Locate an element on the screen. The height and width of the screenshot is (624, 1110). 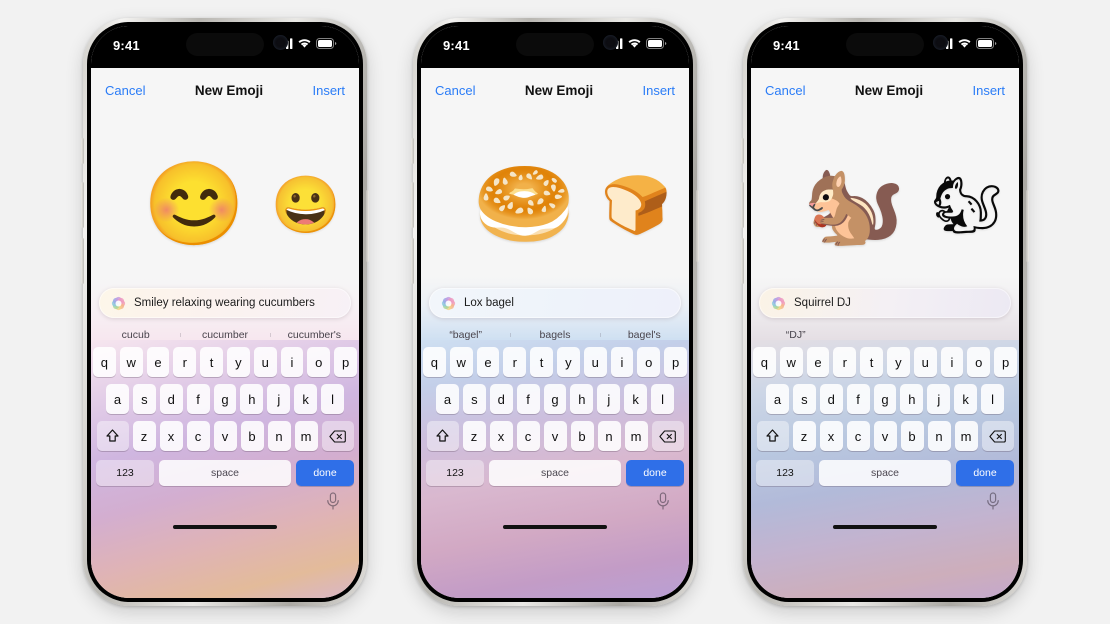
key-z: z is located at coordinates (804, 436).